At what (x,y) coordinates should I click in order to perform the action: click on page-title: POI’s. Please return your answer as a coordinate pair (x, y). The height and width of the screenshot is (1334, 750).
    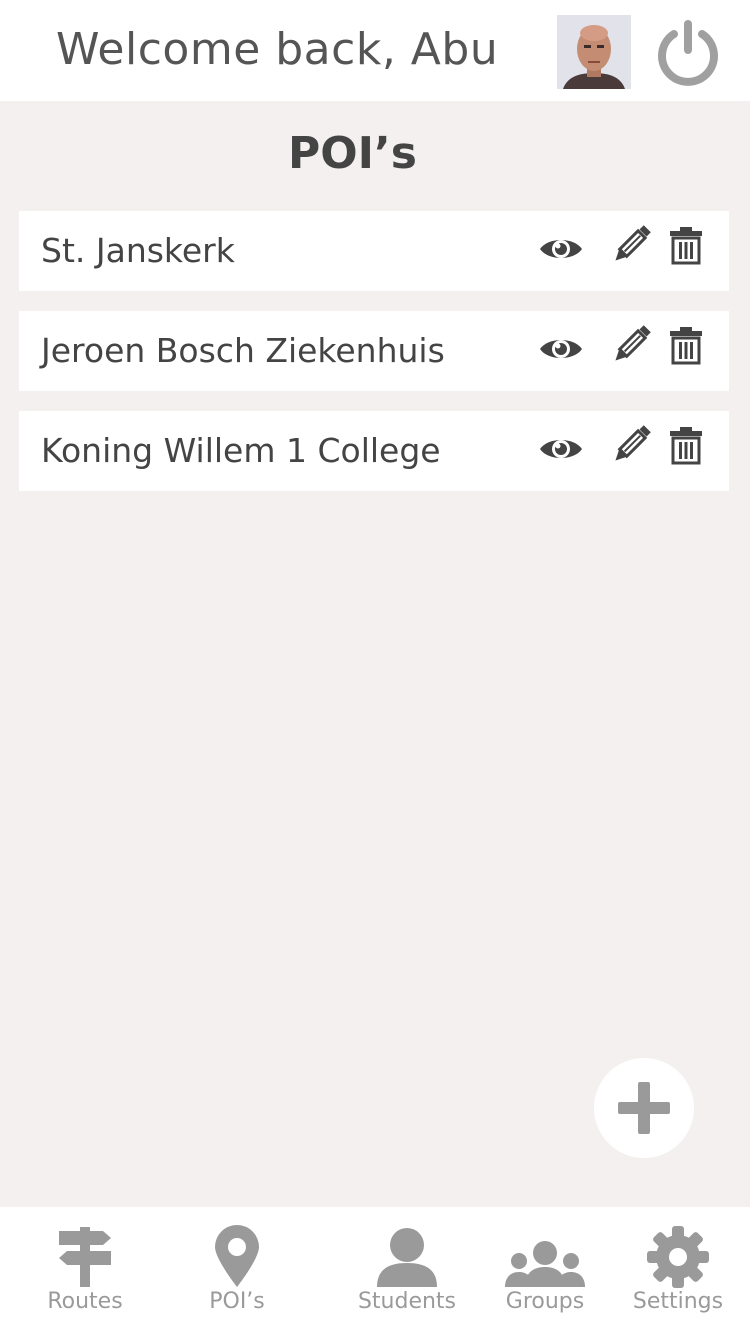
    Looking at the image, I should click on (352, 153).